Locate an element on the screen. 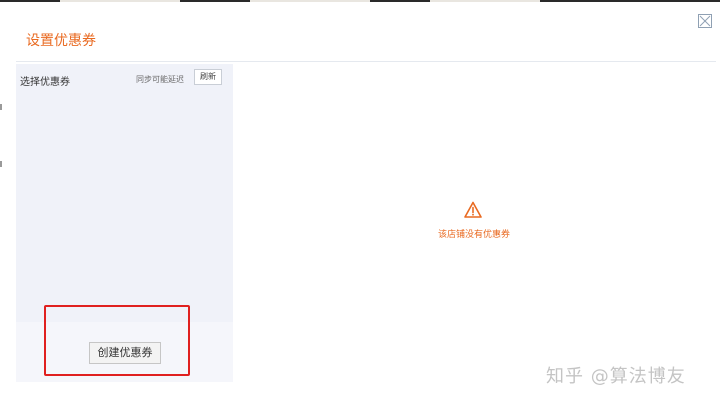 The image size is (720, 403). watermark-text: 知乎 @算法博友 is located at coordinates (616, 376).